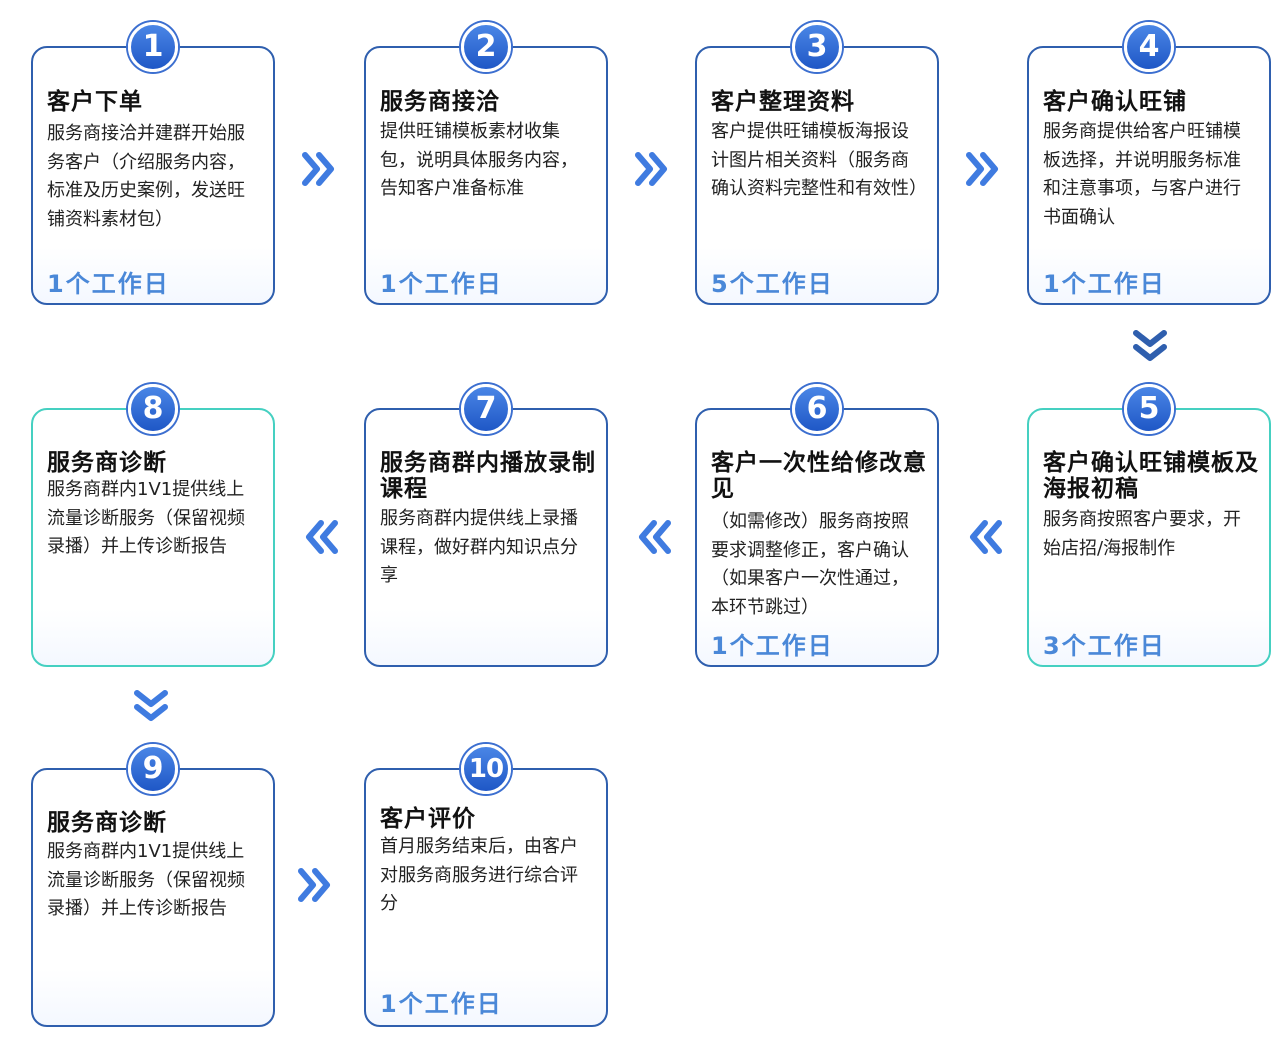  What do you see at coordinates (153, 409) in the screenshot?
I see `step-number-badge: 8` at bounding box center [153, 409].